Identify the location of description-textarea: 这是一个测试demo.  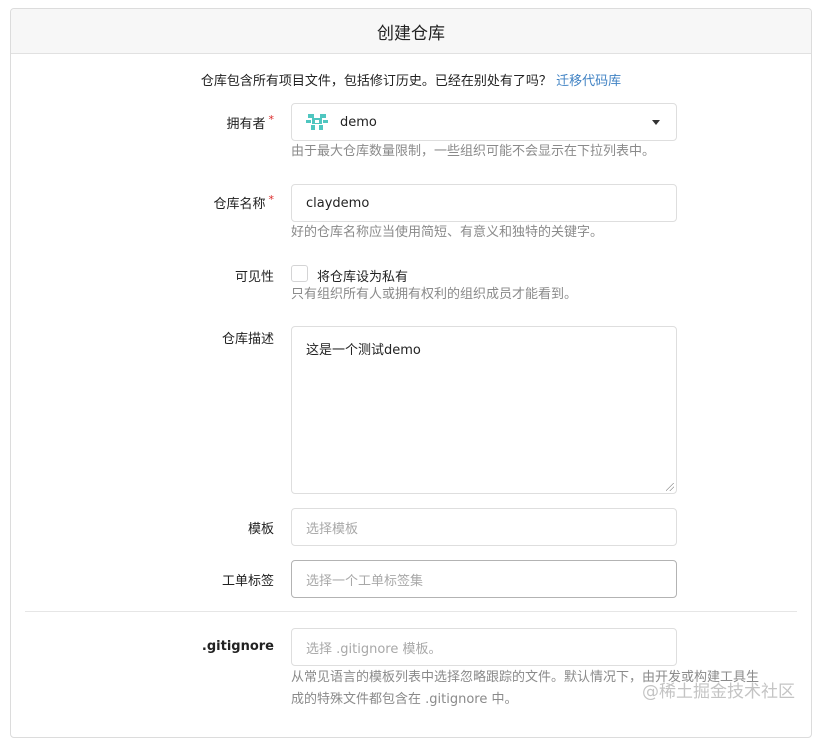
(484, 410).